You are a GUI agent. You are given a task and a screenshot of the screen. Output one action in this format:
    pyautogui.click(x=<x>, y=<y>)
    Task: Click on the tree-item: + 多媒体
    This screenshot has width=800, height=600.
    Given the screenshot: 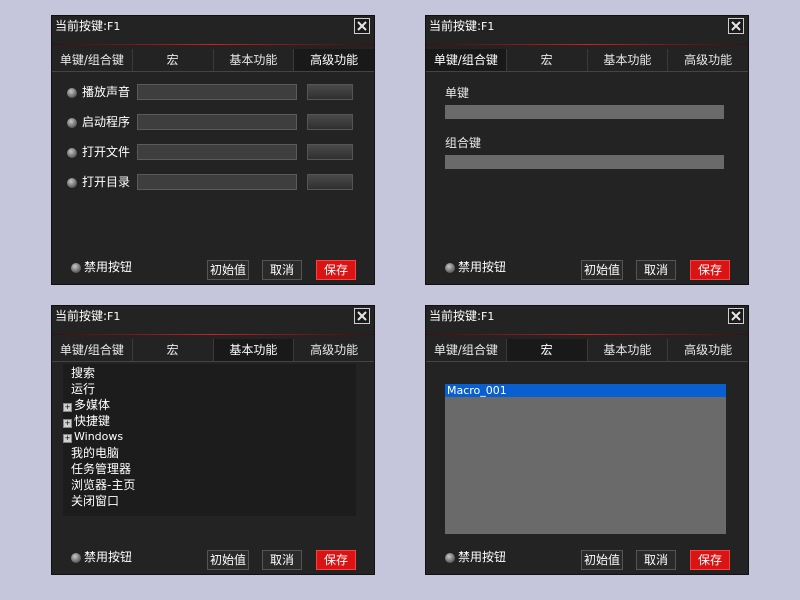 What is the action you would take?
    pyautogui.click(x=86, y=405)
    